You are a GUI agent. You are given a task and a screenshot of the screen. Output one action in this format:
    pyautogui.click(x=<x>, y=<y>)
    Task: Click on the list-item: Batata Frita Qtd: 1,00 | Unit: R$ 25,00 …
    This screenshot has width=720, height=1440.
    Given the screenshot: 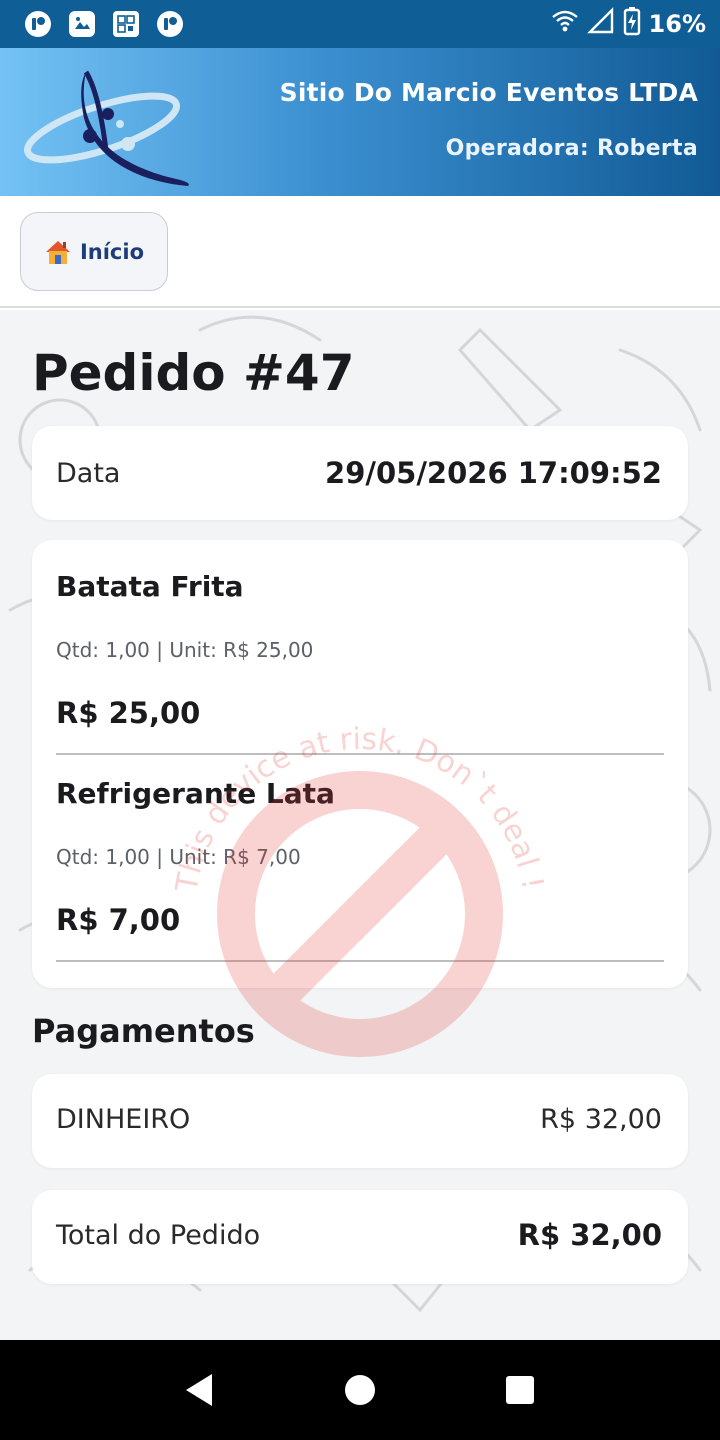 What is the action you would take?
    pyautogui.click(x=360, y=665)
    